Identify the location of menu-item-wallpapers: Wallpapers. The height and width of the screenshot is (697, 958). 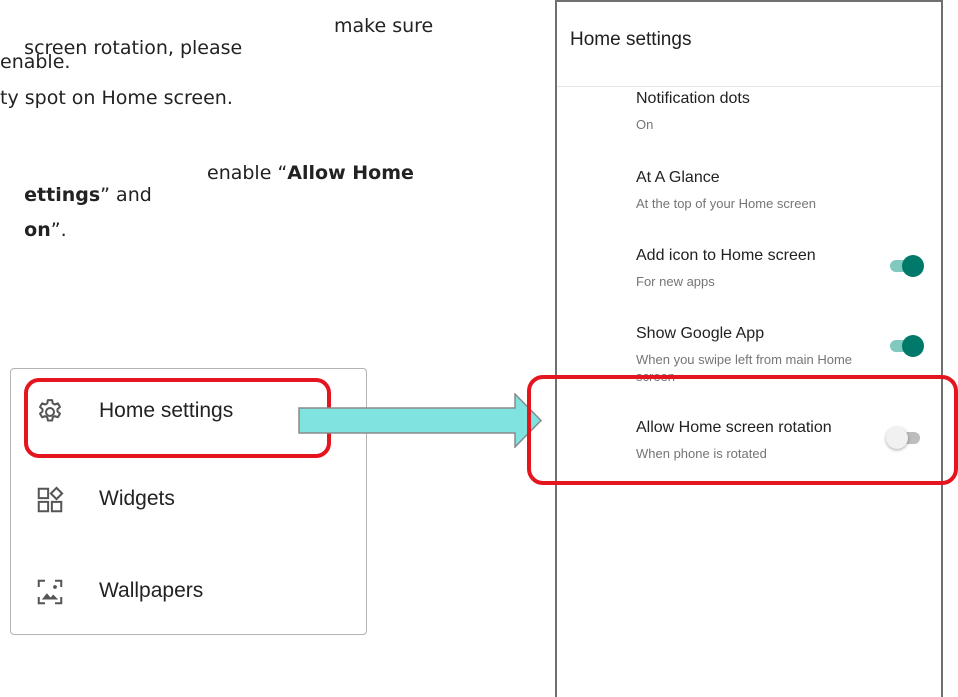
(188, 591).